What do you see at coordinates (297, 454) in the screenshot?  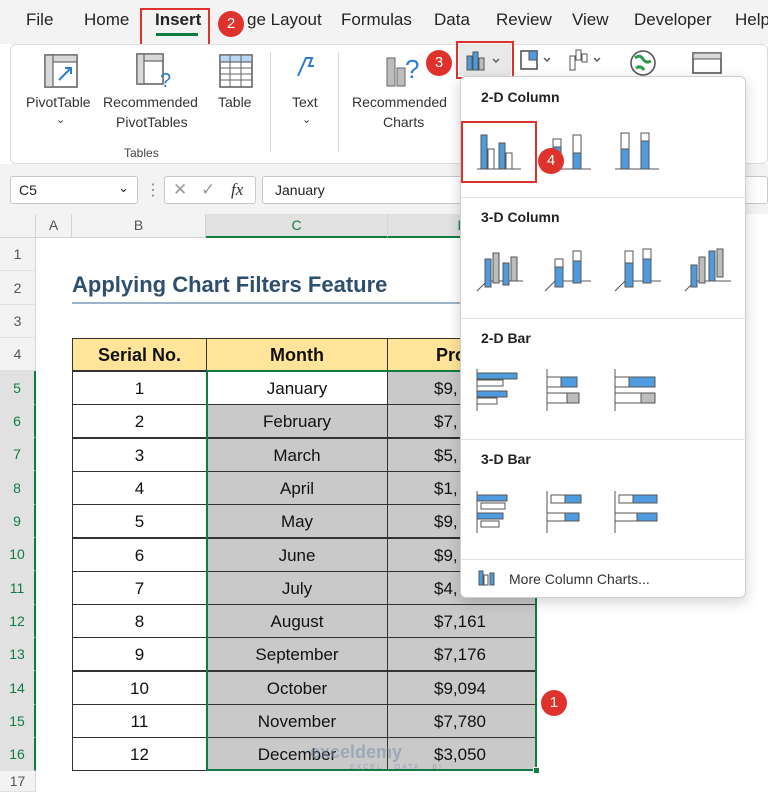 I see `month-cell: March` at bounding box center [297, 454].